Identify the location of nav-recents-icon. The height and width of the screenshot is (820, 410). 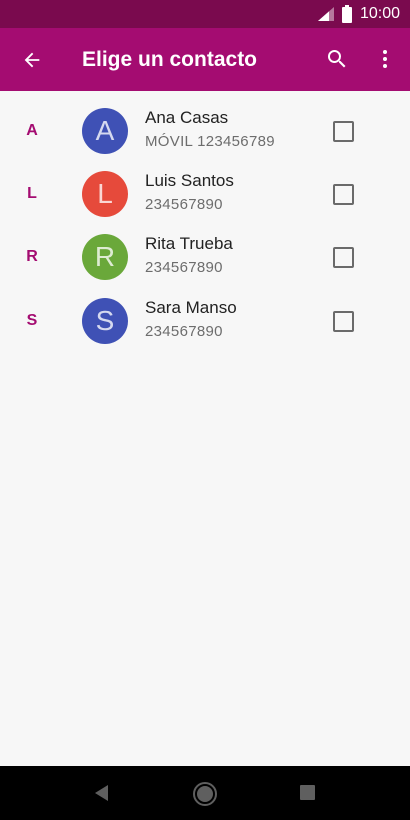
(307, 792).